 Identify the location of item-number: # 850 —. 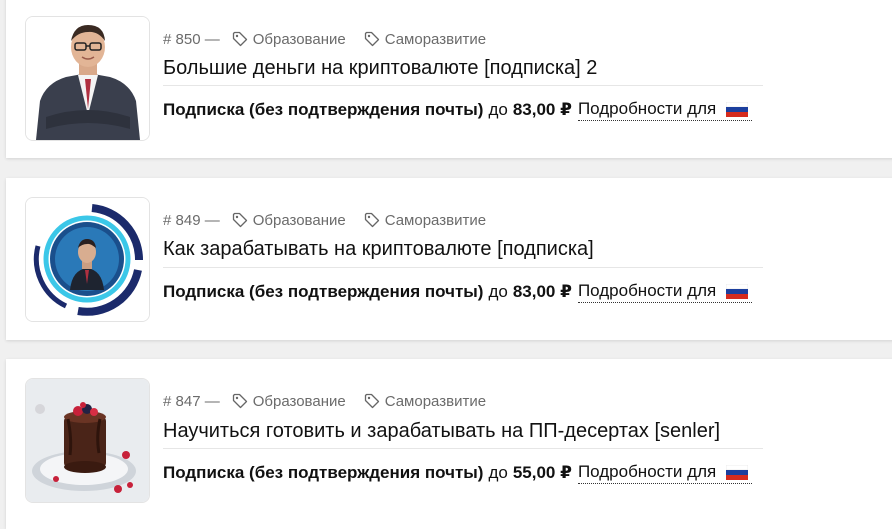
(191, 39).